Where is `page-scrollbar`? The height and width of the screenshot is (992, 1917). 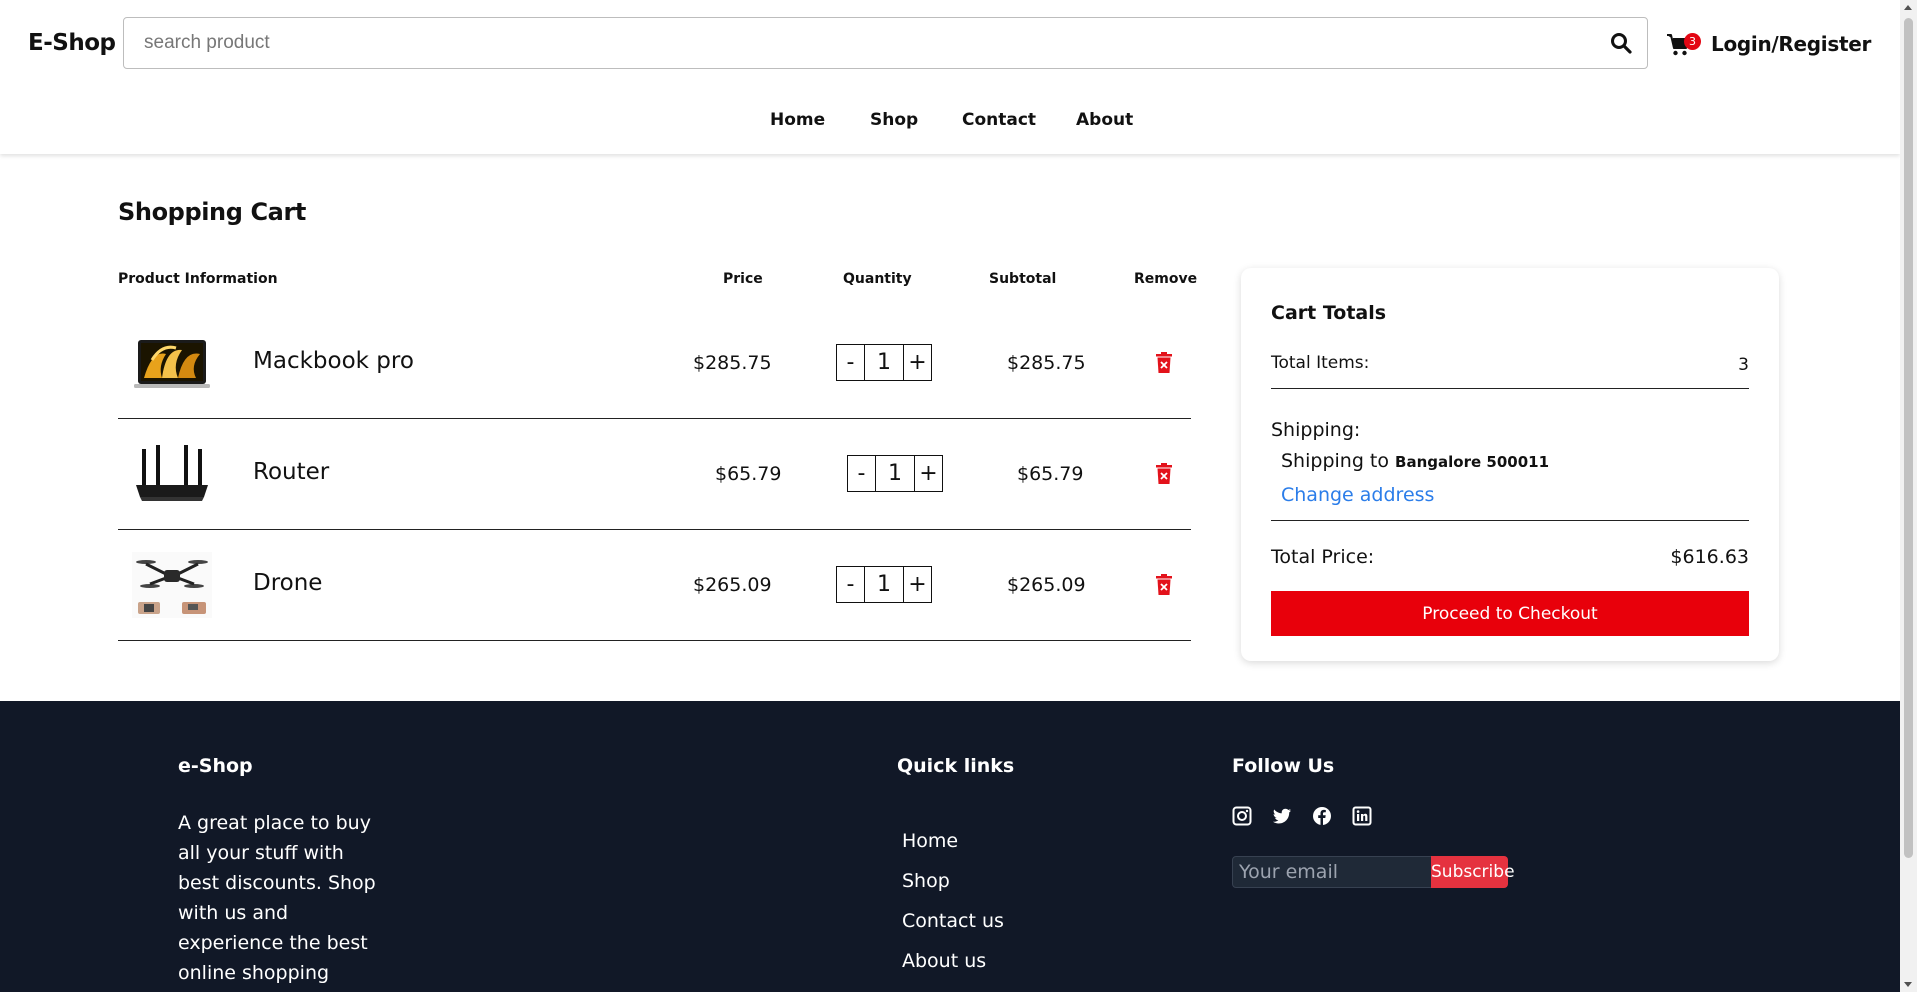
page-scrollbar is located at coordinates (1908, 496).